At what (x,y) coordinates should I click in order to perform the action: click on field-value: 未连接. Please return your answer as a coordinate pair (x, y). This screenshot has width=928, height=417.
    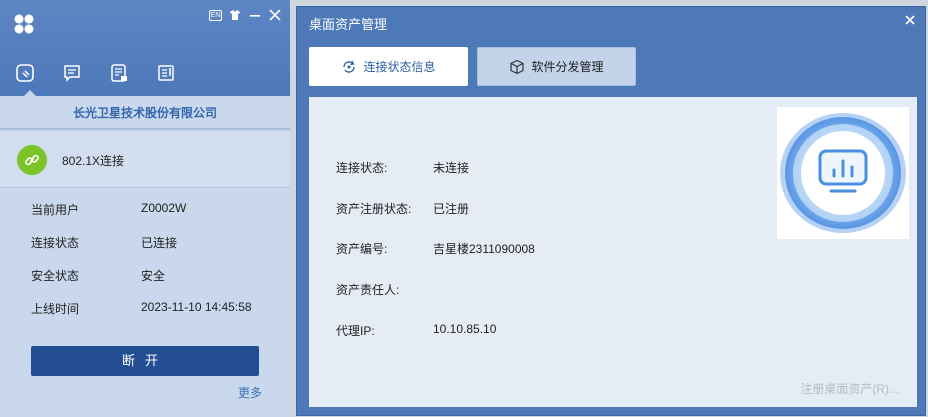
    Looking at the image, I should click on (451, 168).